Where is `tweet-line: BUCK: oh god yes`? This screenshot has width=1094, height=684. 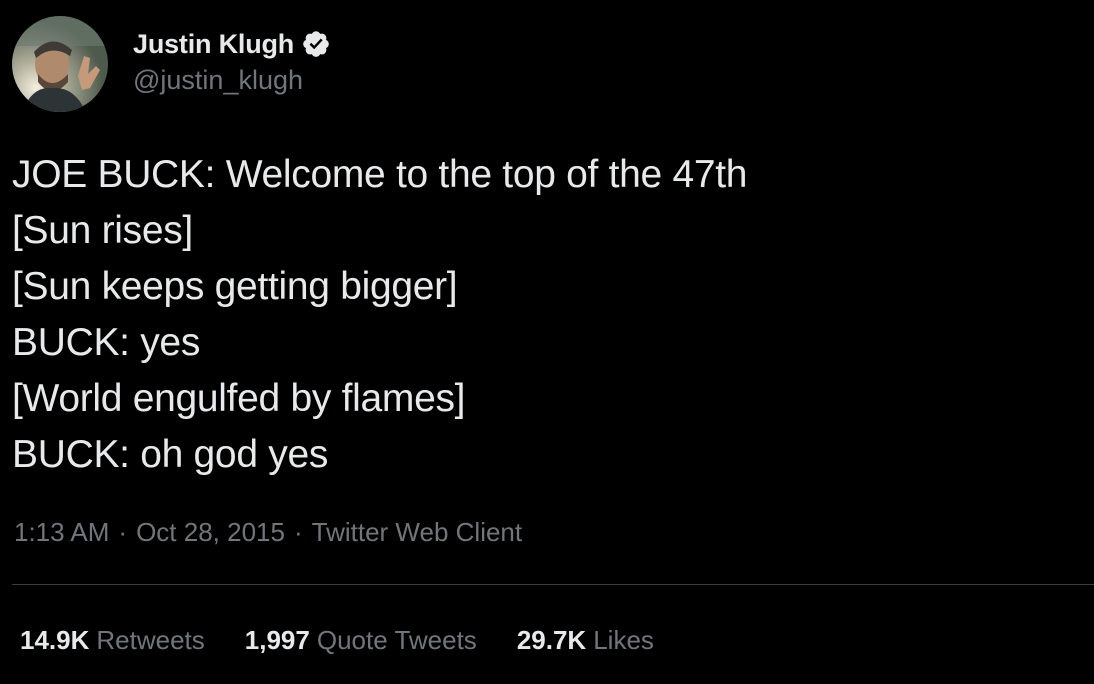 tweet-line: BUCK: oh god yes is located at coordinates (170, 454).